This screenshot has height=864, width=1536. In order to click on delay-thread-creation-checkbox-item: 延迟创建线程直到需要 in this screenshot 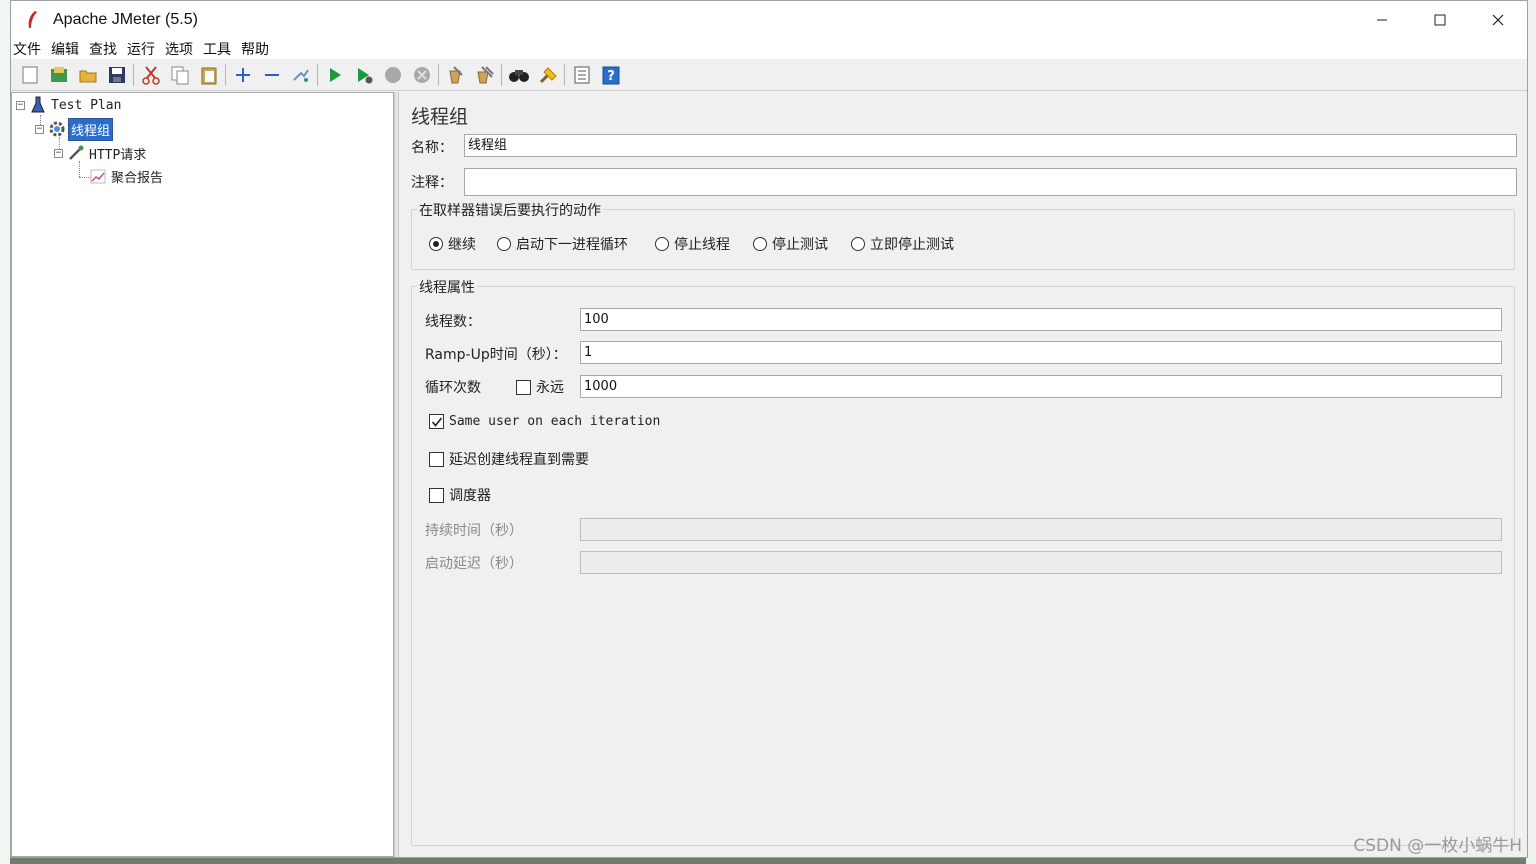, I will do `click(509, 459)`.